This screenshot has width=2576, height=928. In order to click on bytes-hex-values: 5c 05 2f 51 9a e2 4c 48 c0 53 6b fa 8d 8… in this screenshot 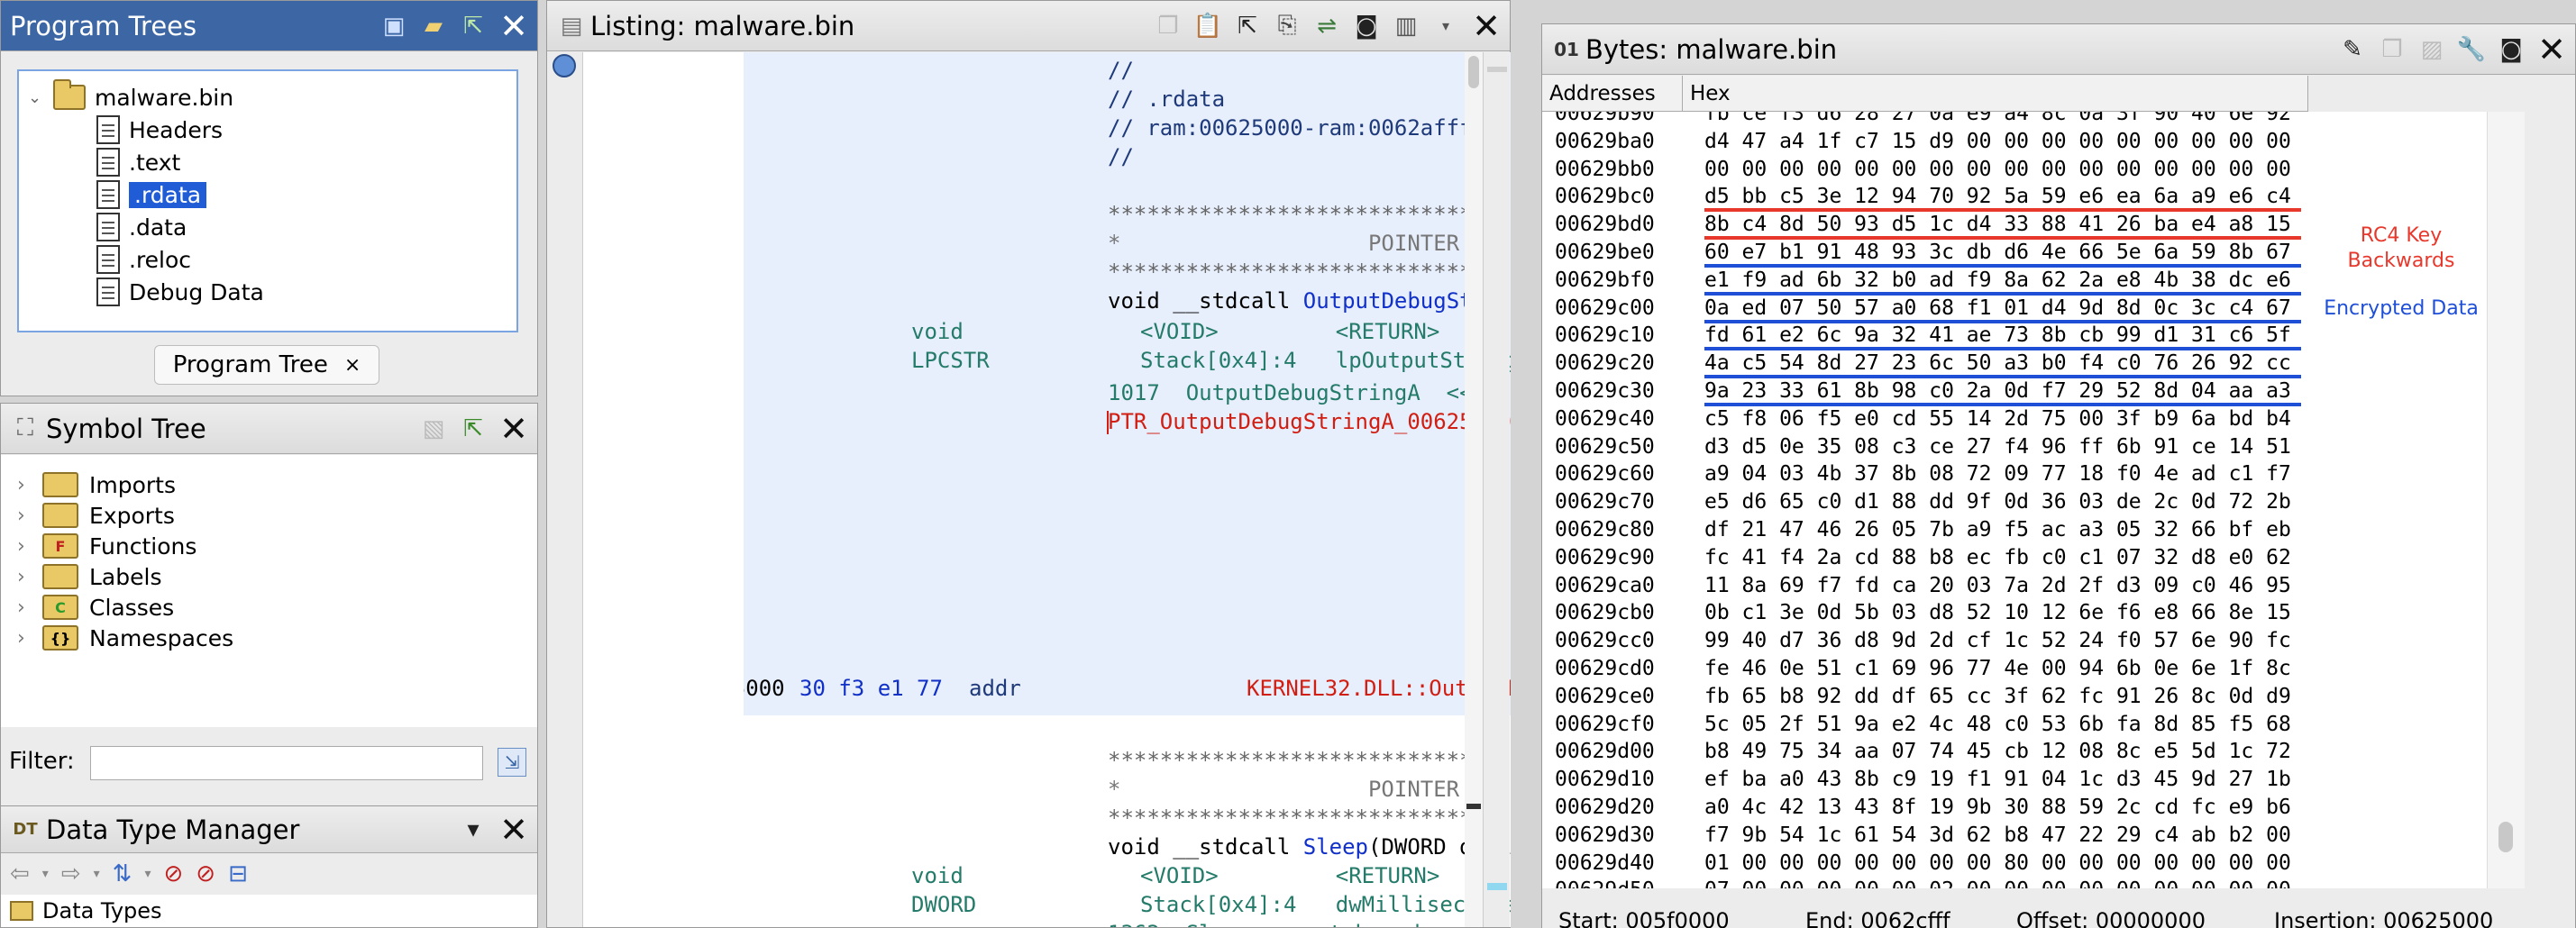, I will do `click(1998, 724)`.